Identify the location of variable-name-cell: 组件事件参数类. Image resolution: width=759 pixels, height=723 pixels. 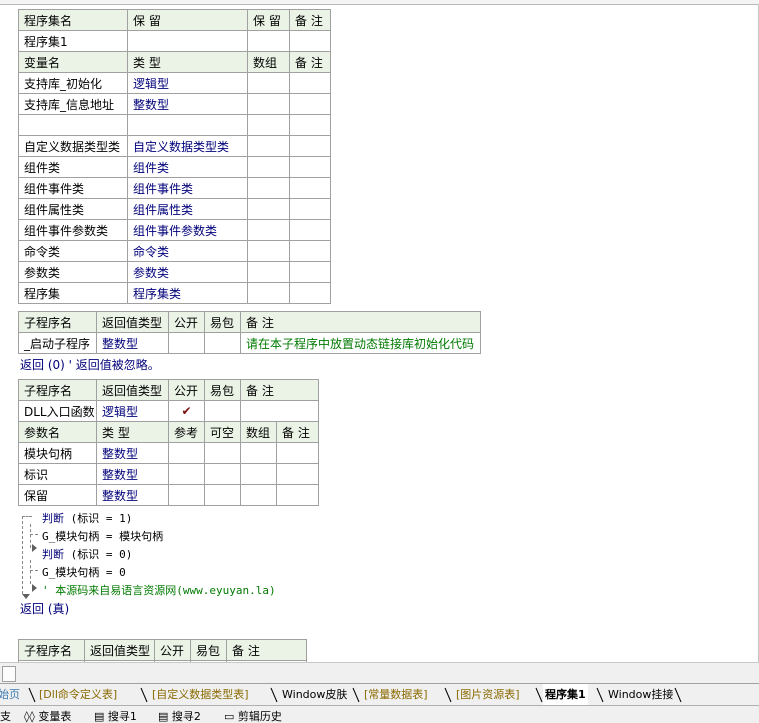
(73, 230).